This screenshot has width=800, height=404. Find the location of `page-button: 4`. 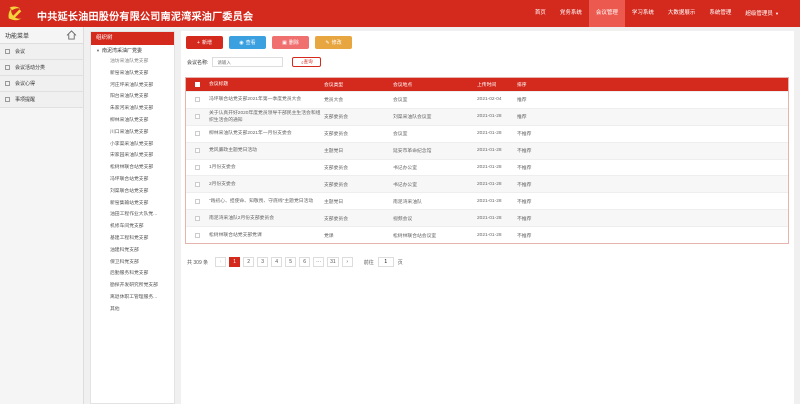

page-button: 4 is located at coordinates (277, 262).